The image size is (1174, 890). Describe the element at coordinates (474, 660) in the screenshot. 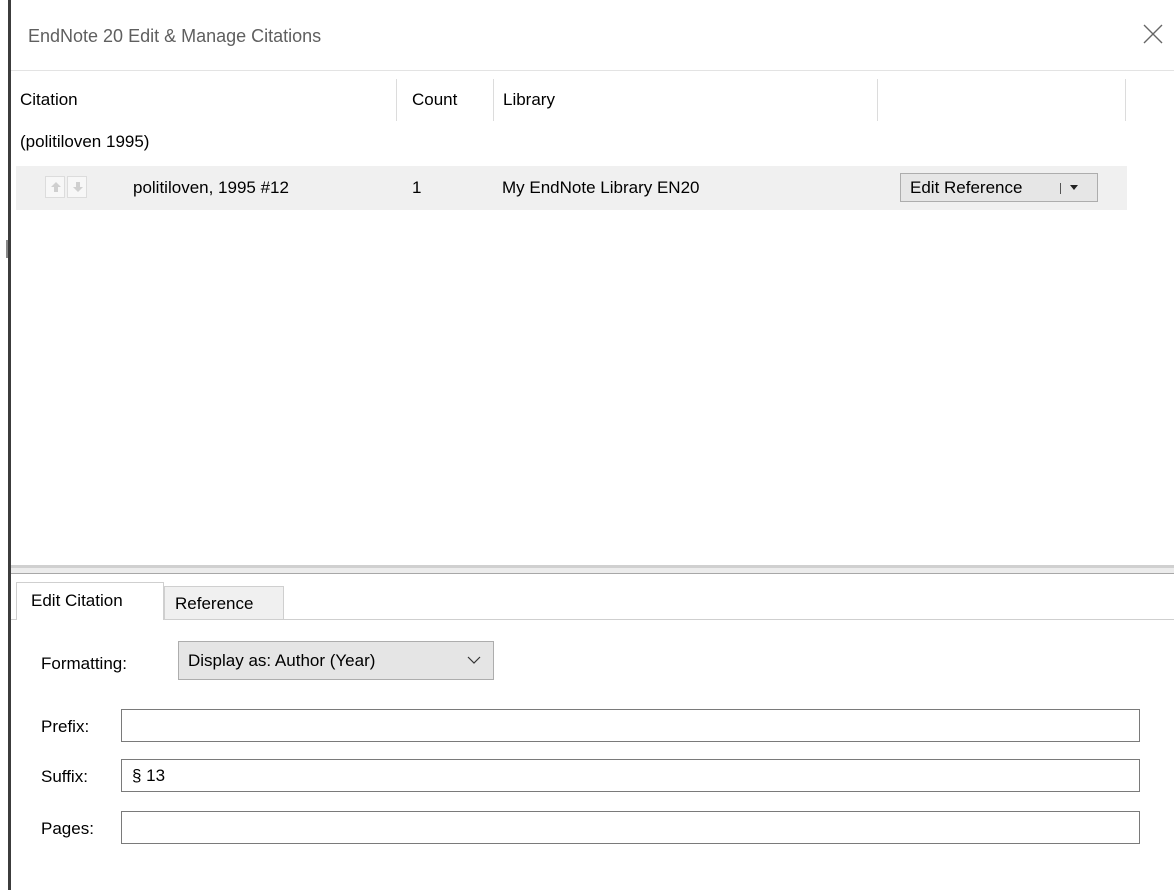

I see `chevron-down-icon` at that location.